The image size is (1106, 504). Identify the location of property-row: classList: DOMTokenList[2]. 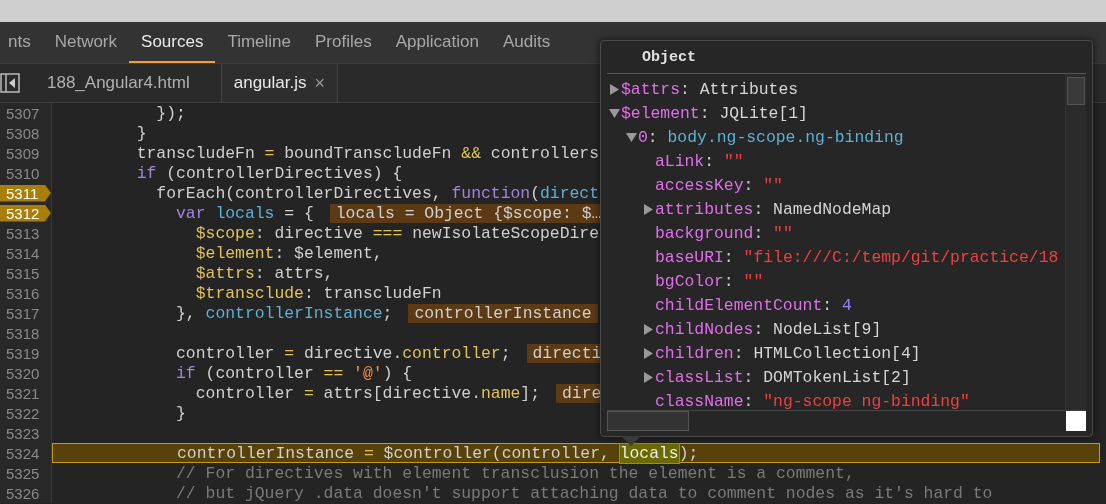
(783, 377).